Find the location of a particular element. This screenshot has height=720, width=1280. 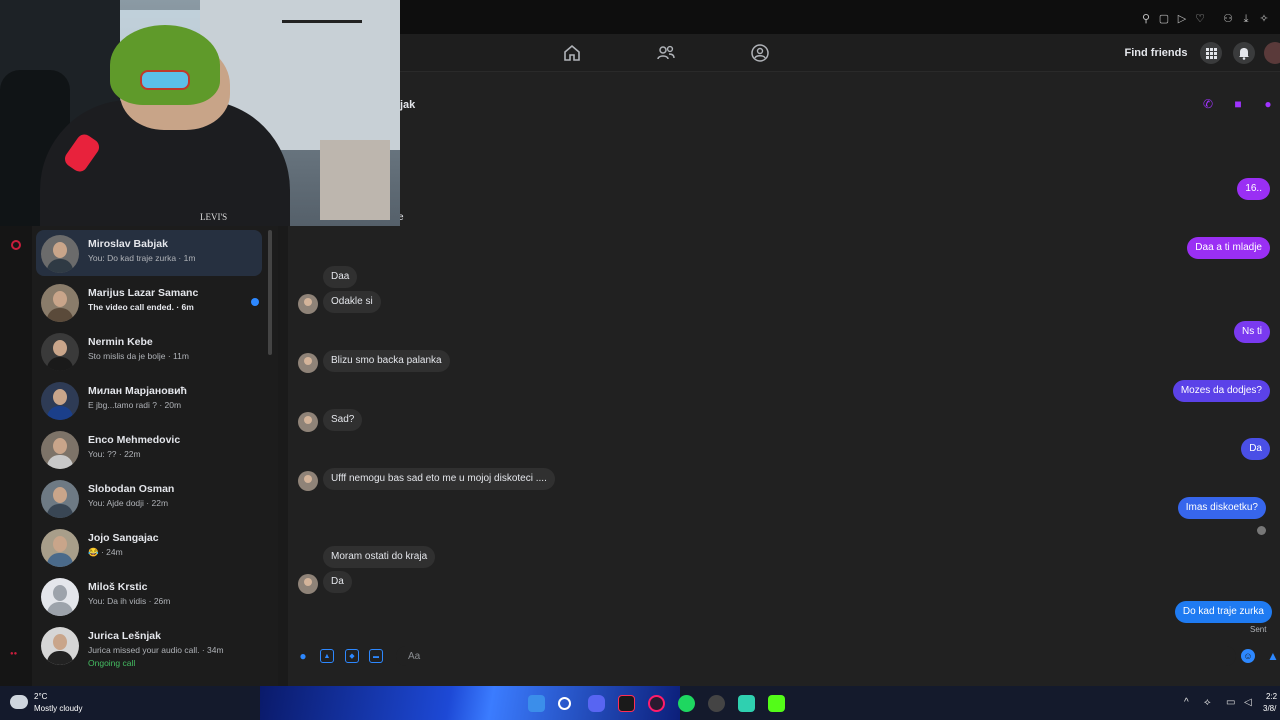

unread-dot is located at coordinates (255, 302).